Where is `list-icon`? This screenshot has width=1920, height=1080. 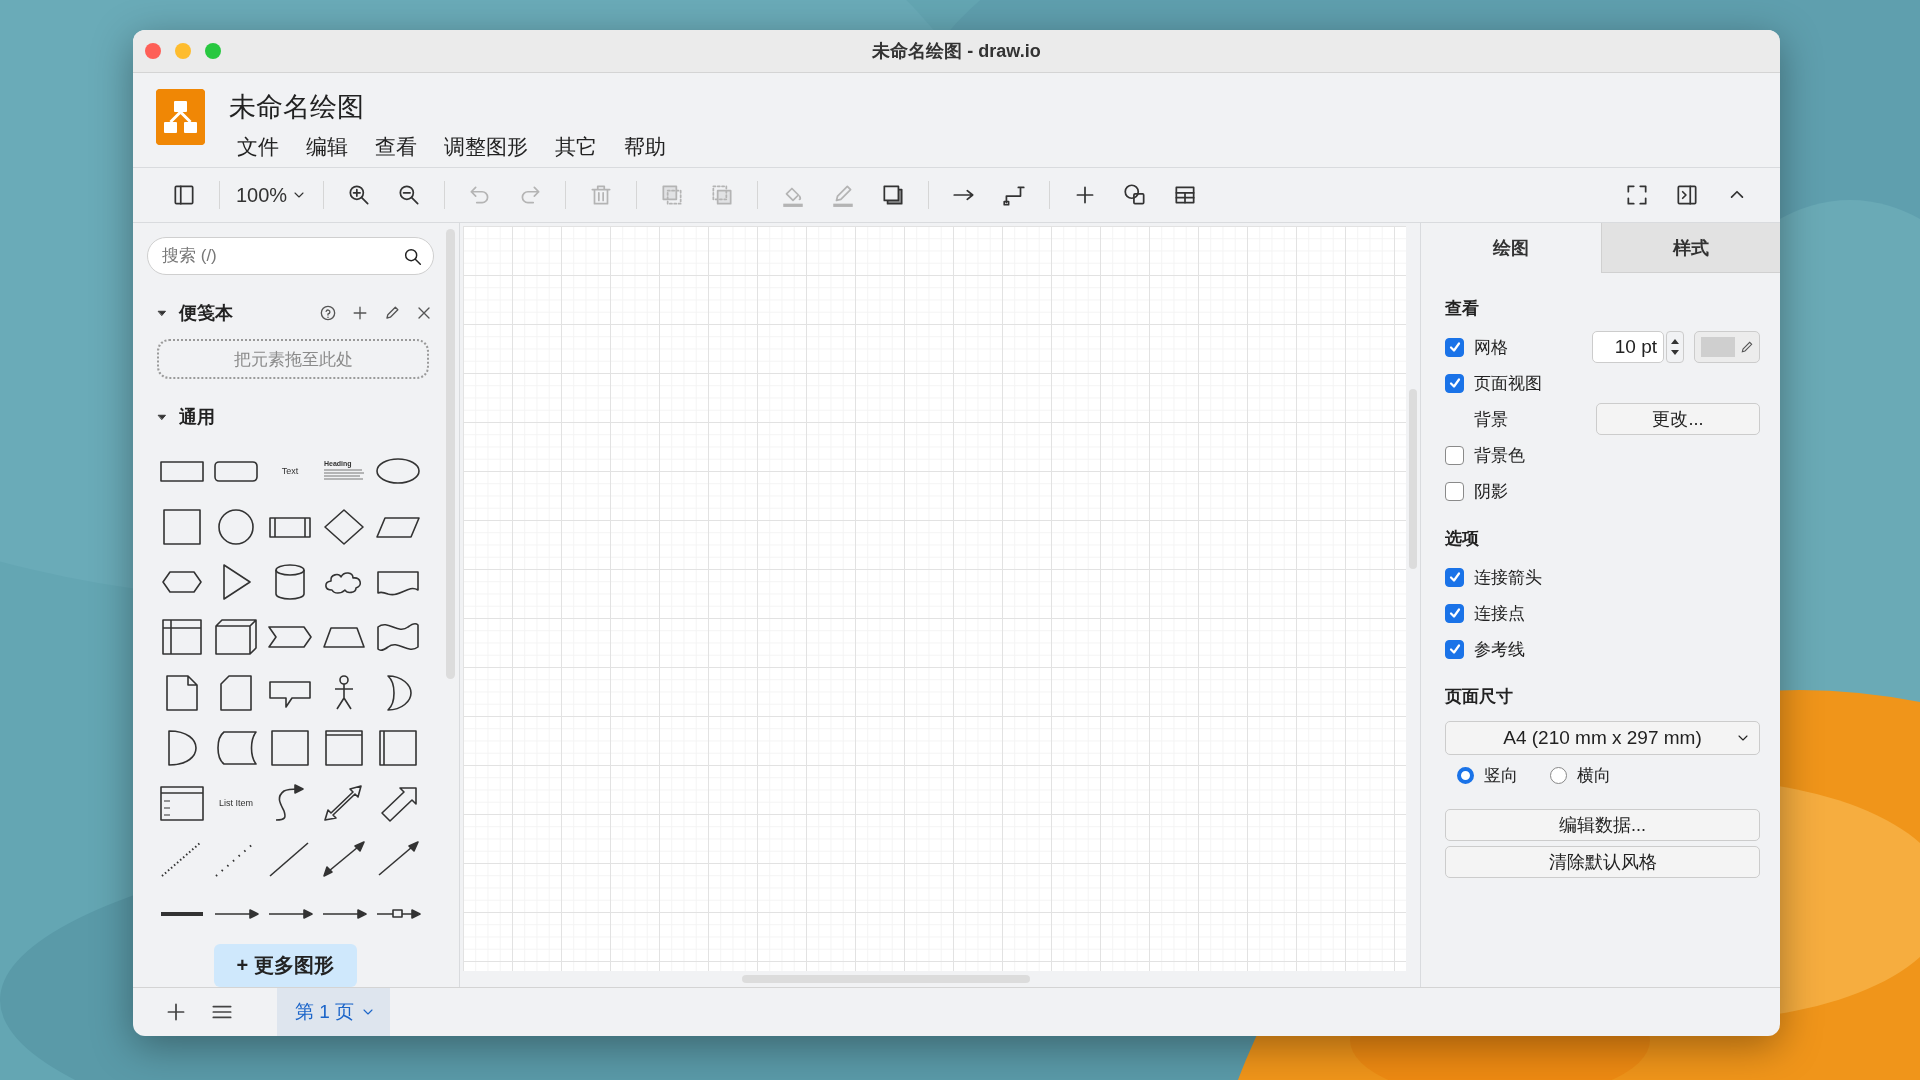
list-icon is located at coordinates (182, 803).